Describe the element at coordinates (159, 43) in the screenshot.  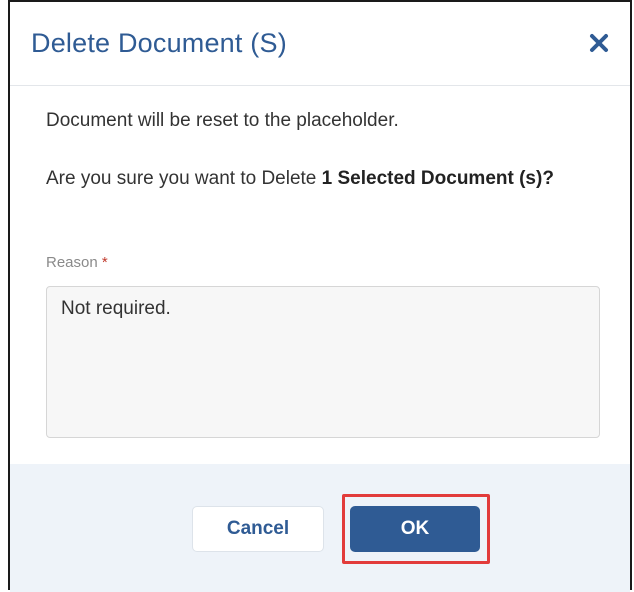
I see `dialog-title: Delete Document (S)` at that location.